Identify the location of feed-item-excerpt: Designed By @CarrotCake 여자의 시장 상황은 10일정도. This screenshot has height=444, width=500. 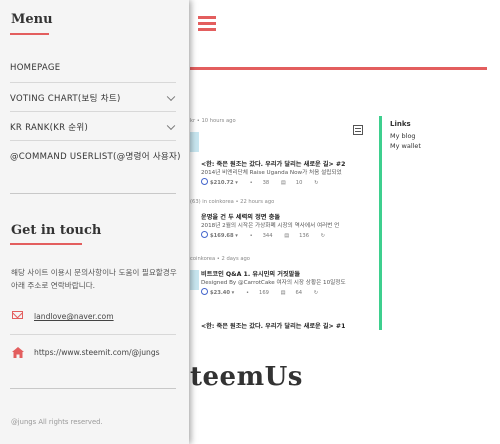
(273, 283).